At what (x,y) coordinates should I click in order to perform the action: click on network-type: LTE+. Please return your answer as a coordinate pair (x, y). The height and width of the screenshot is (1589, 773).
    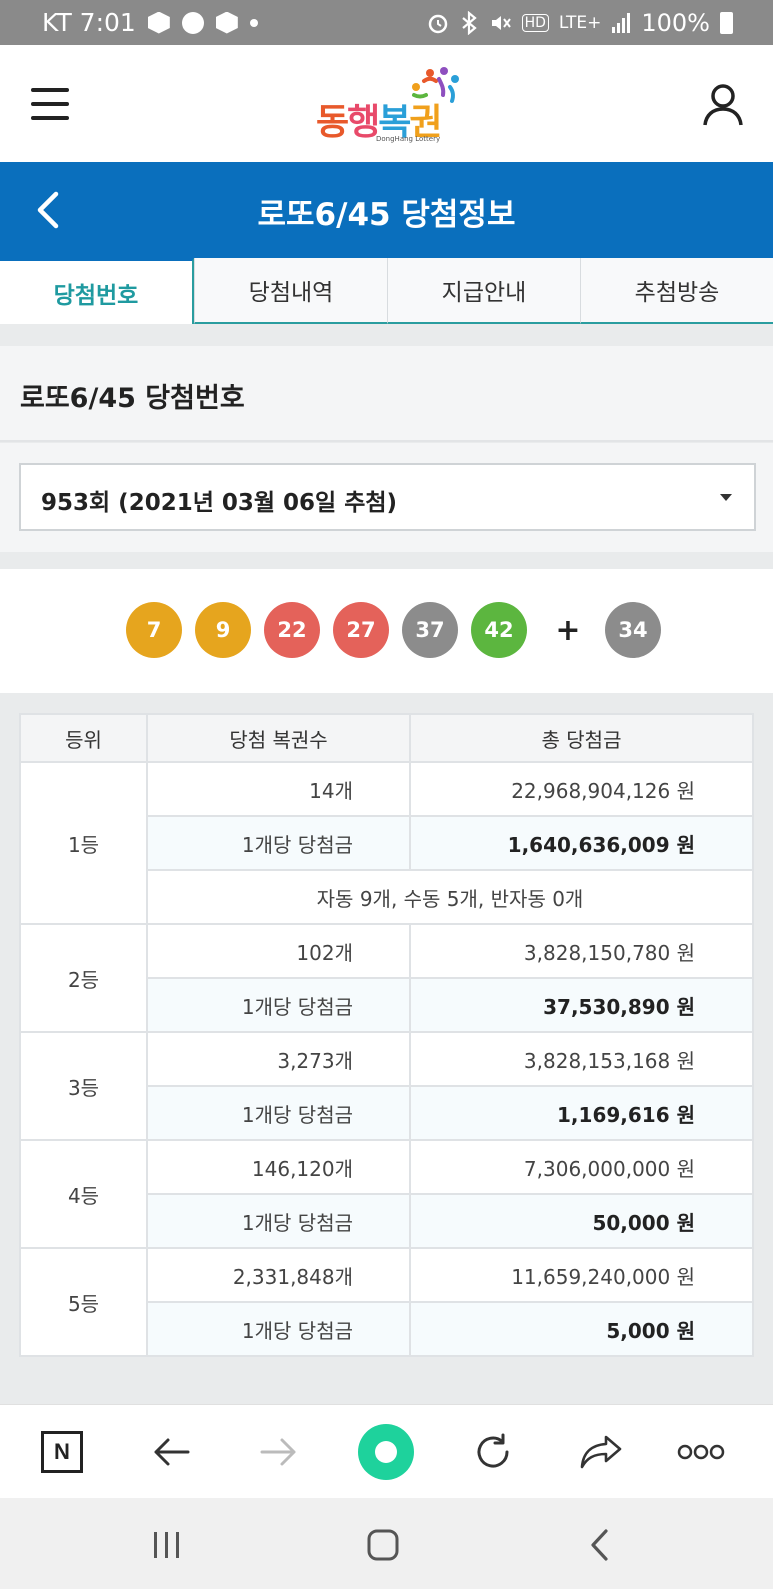
    Looking at the image, I should click on (580, 22).